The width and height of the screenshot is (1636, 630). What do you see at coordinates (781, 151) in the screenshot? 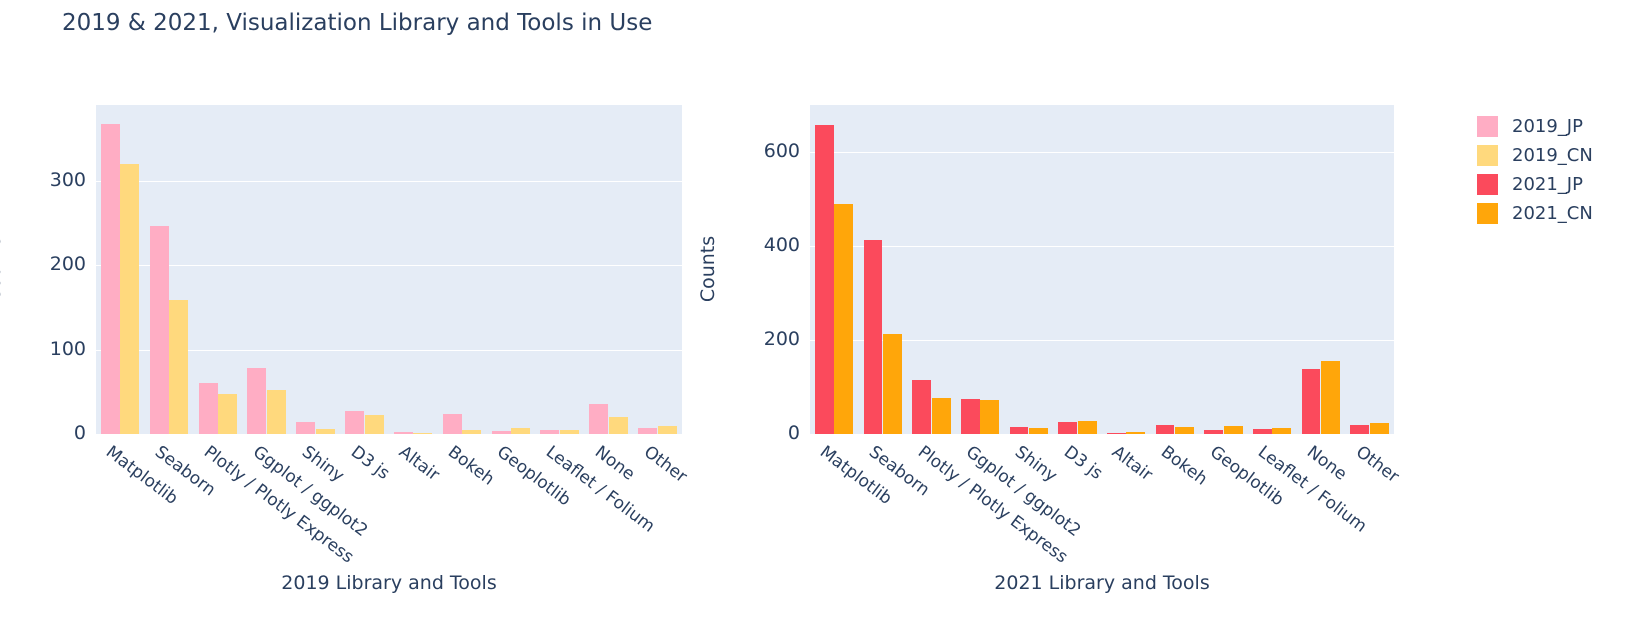
I see `y-tick-label: 600` at bounding box center [781, 151].